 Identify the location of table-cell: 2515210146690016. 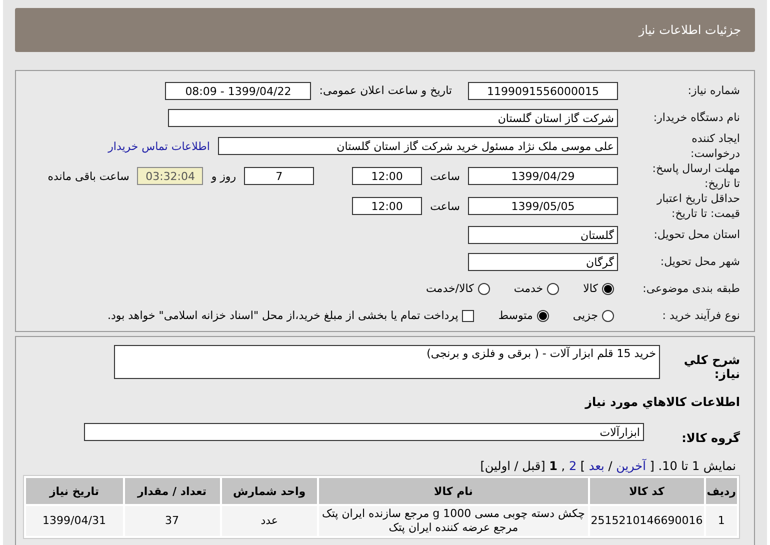
(647, 521).